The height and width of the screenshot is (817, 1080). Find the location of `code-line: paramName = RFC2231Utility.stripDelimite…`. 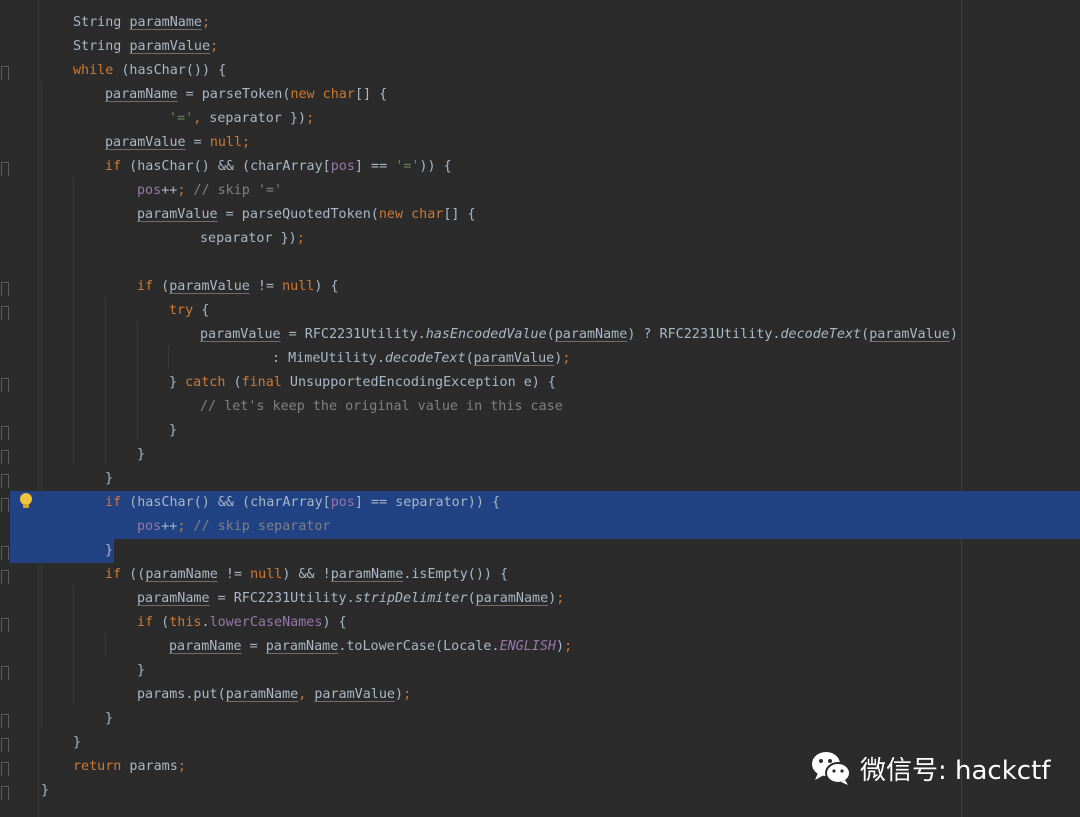

code-line: paramName = RFC2231Utility.stripDelimite… is located at coordinates (350, 599).